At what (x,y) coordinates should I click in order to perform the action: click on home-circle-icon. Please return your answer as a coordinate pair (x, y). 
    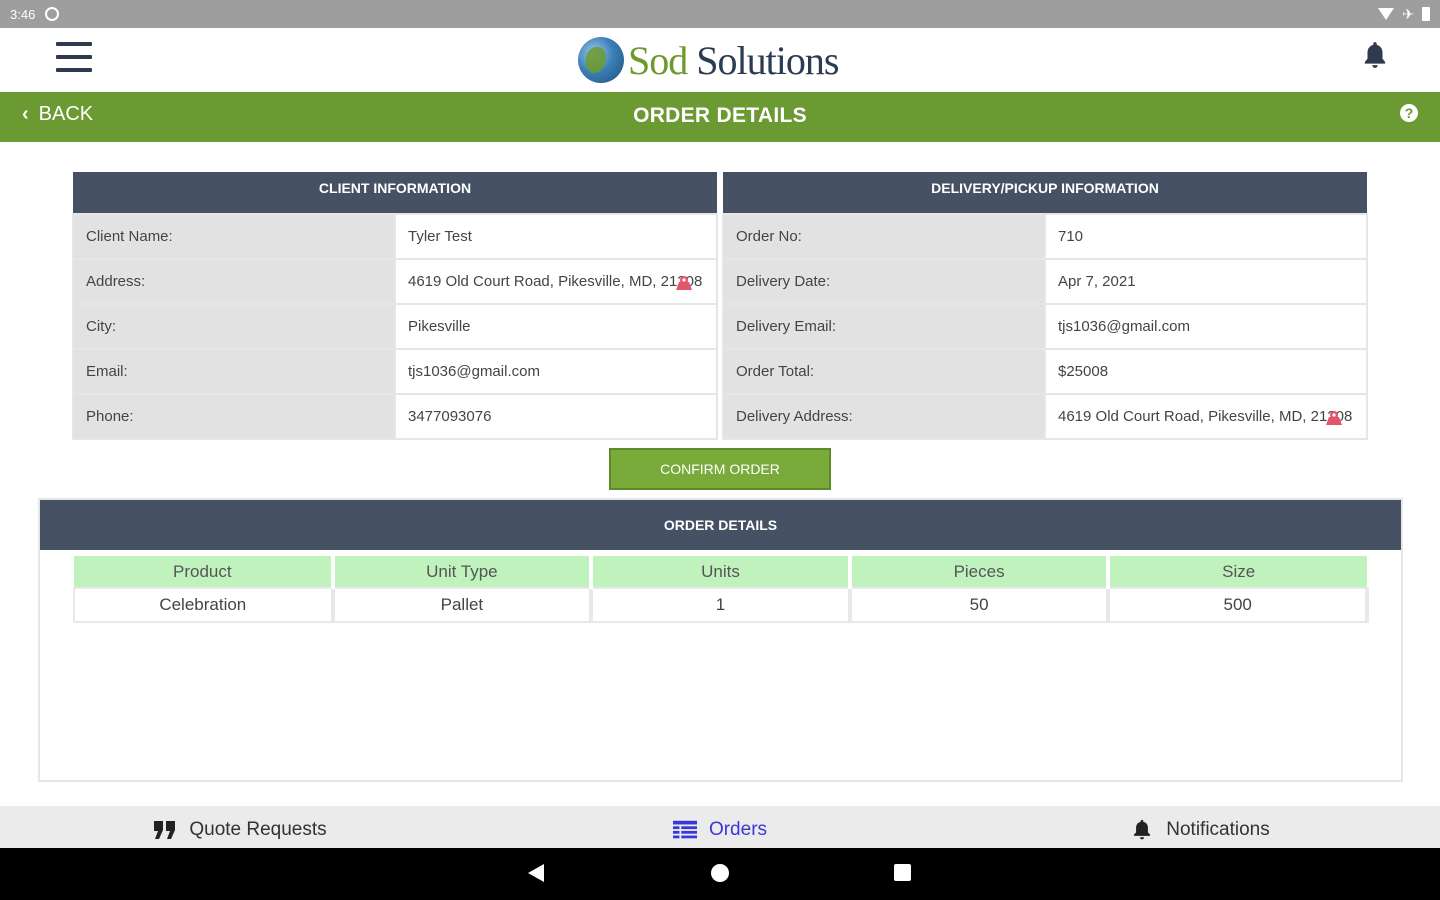
    Looking at the image, I should click on (720, 873).